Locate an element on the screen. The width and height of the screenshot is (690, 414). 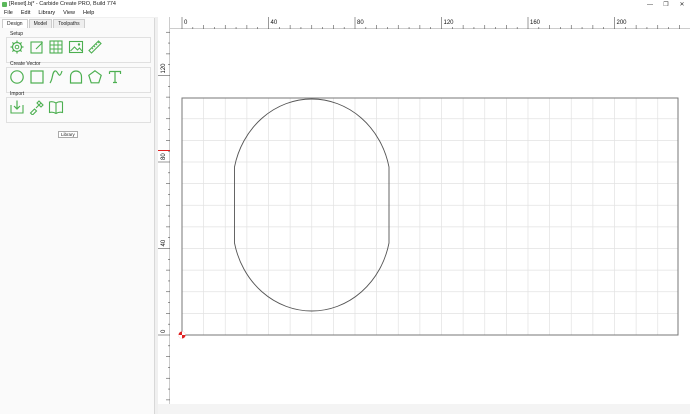
rectangle-icon is located at coordinates (37, 77).